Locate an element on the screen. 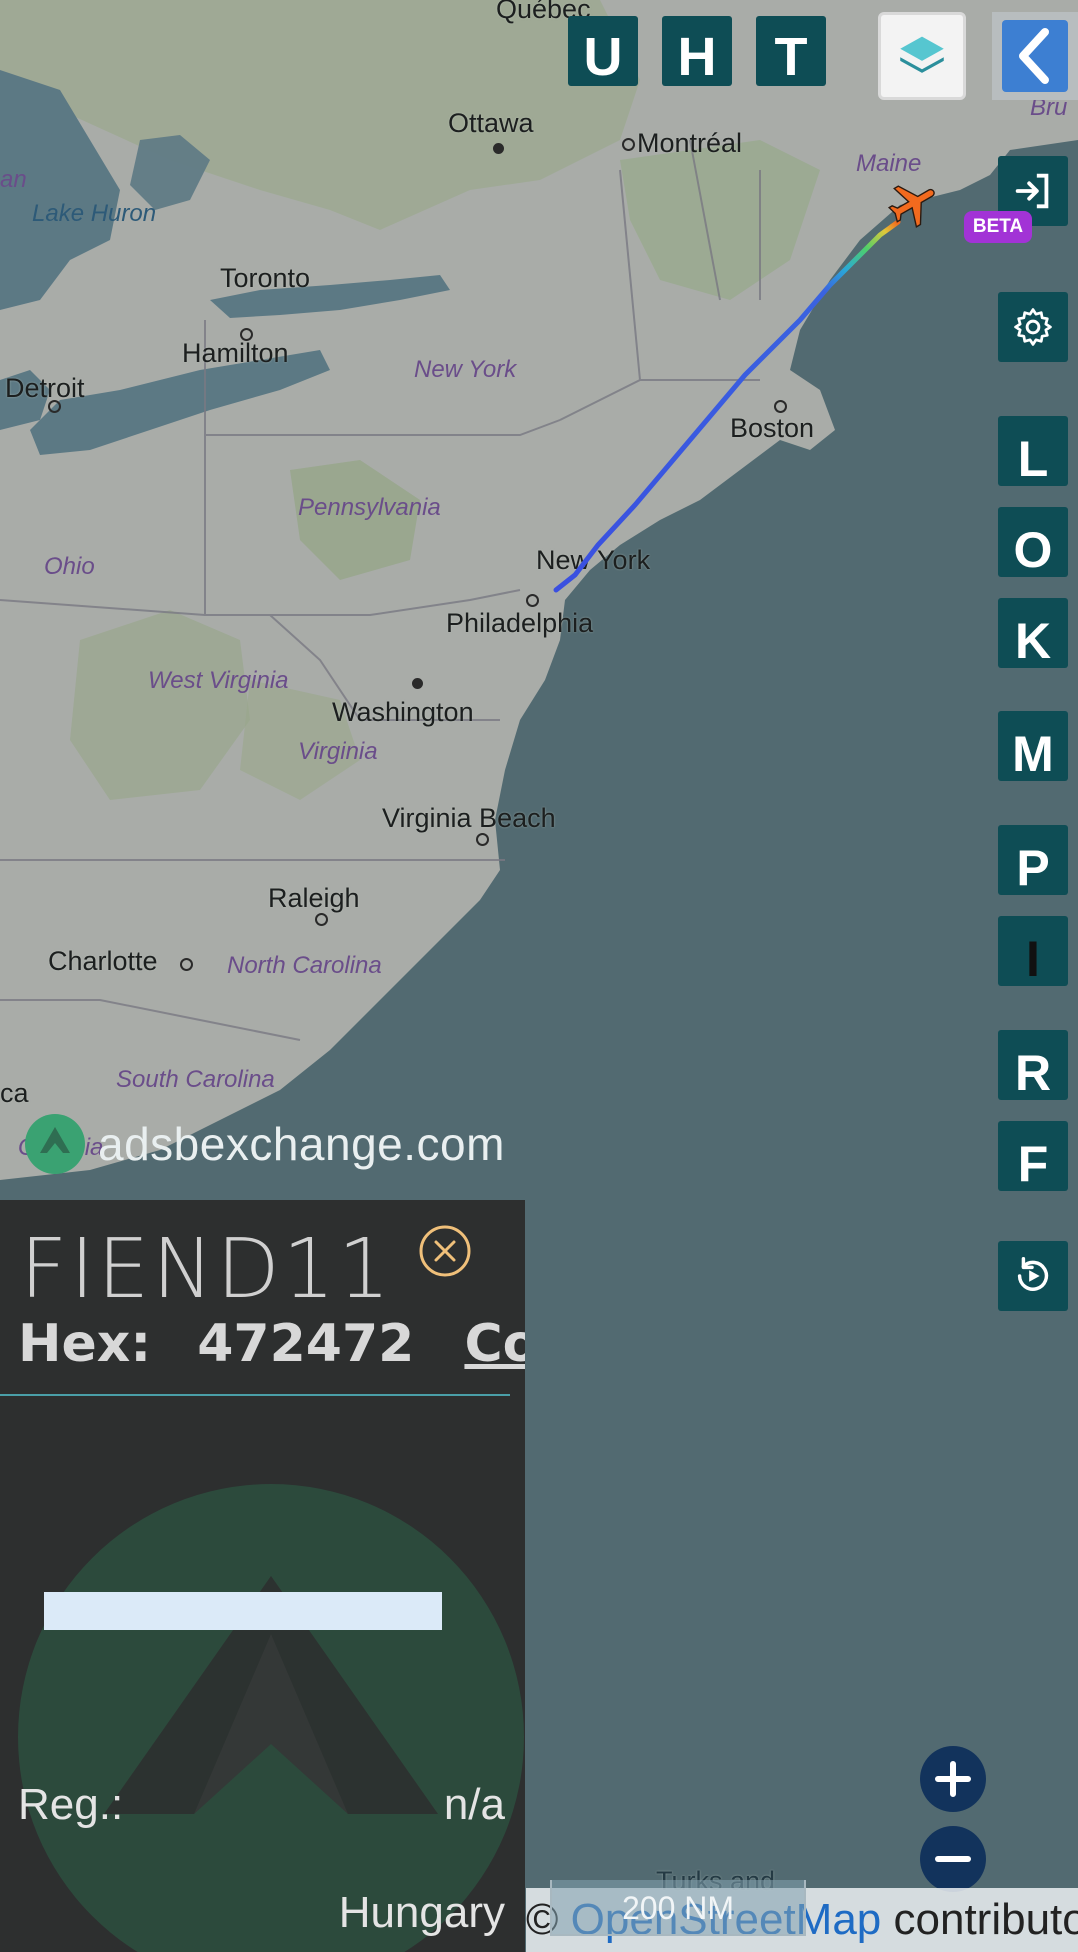 Image resolution: width=1078 pixels, height=1952 pixels. toggle-p-button: P is located at coordinates (1033, 860).